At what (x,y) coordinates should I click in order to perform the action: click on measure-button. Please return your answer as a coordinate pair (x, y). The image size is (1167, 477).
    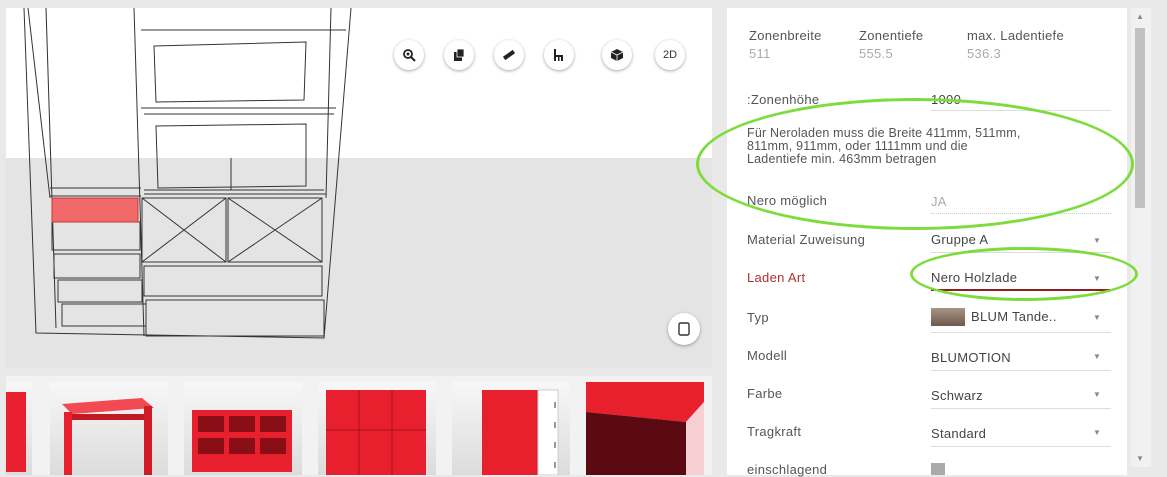
    Looking at the image, I should click on (509, 55).